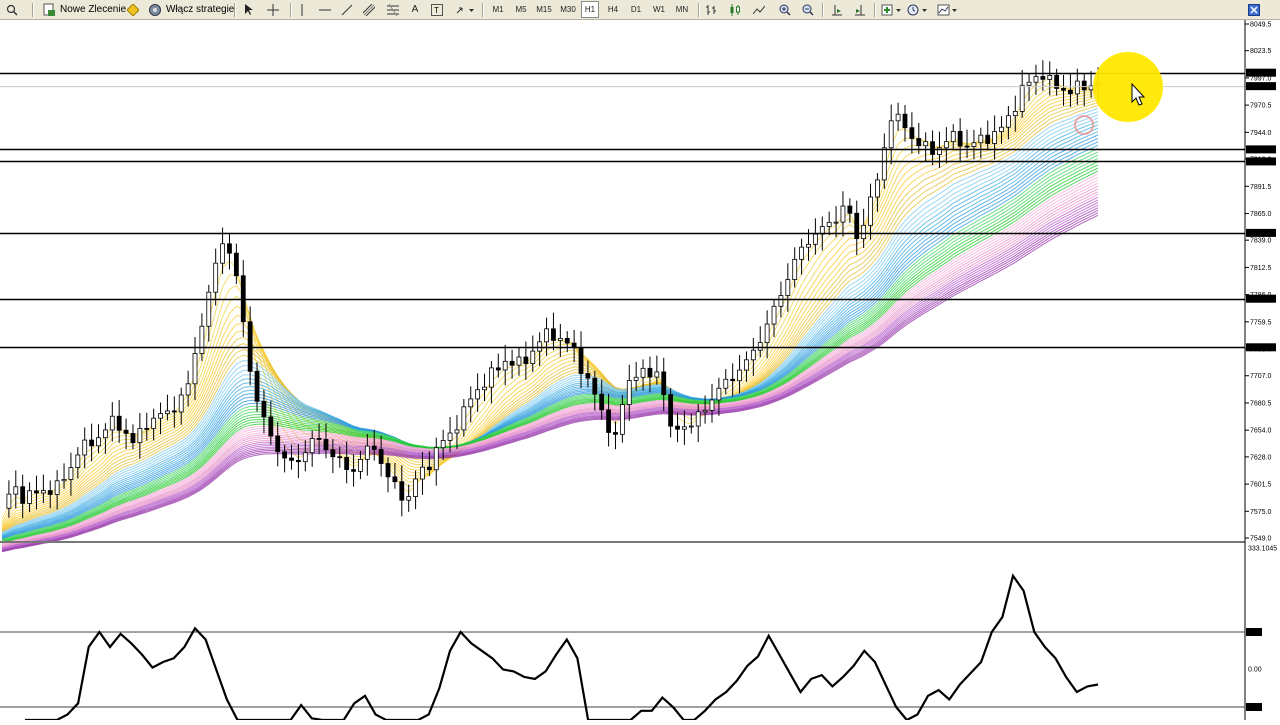 The height and width of the screenshot is (725, 1280). What do you see at coordinates (369, 9) in the screenshot?
I see `channel-tool-icon` at bounding box center [369, 9].